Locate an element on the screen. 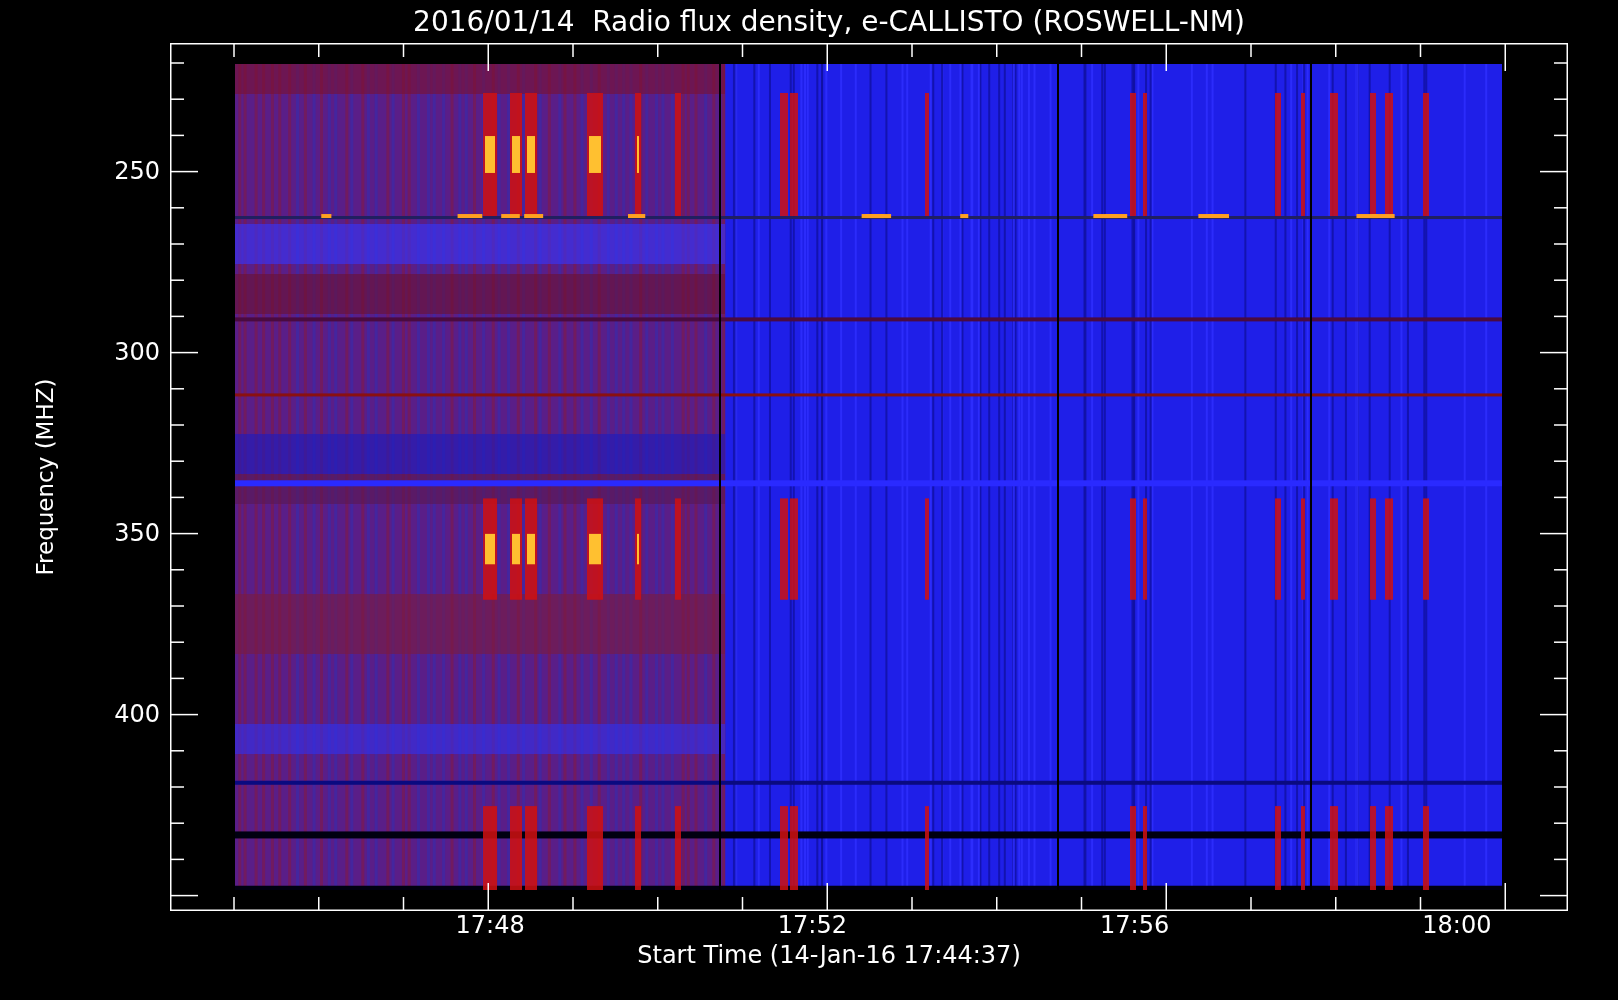 Image resolution: width=1618 pixels, height=1000 pixels. x-tick-label: 17:56 is located at coordinates (1135, 926).